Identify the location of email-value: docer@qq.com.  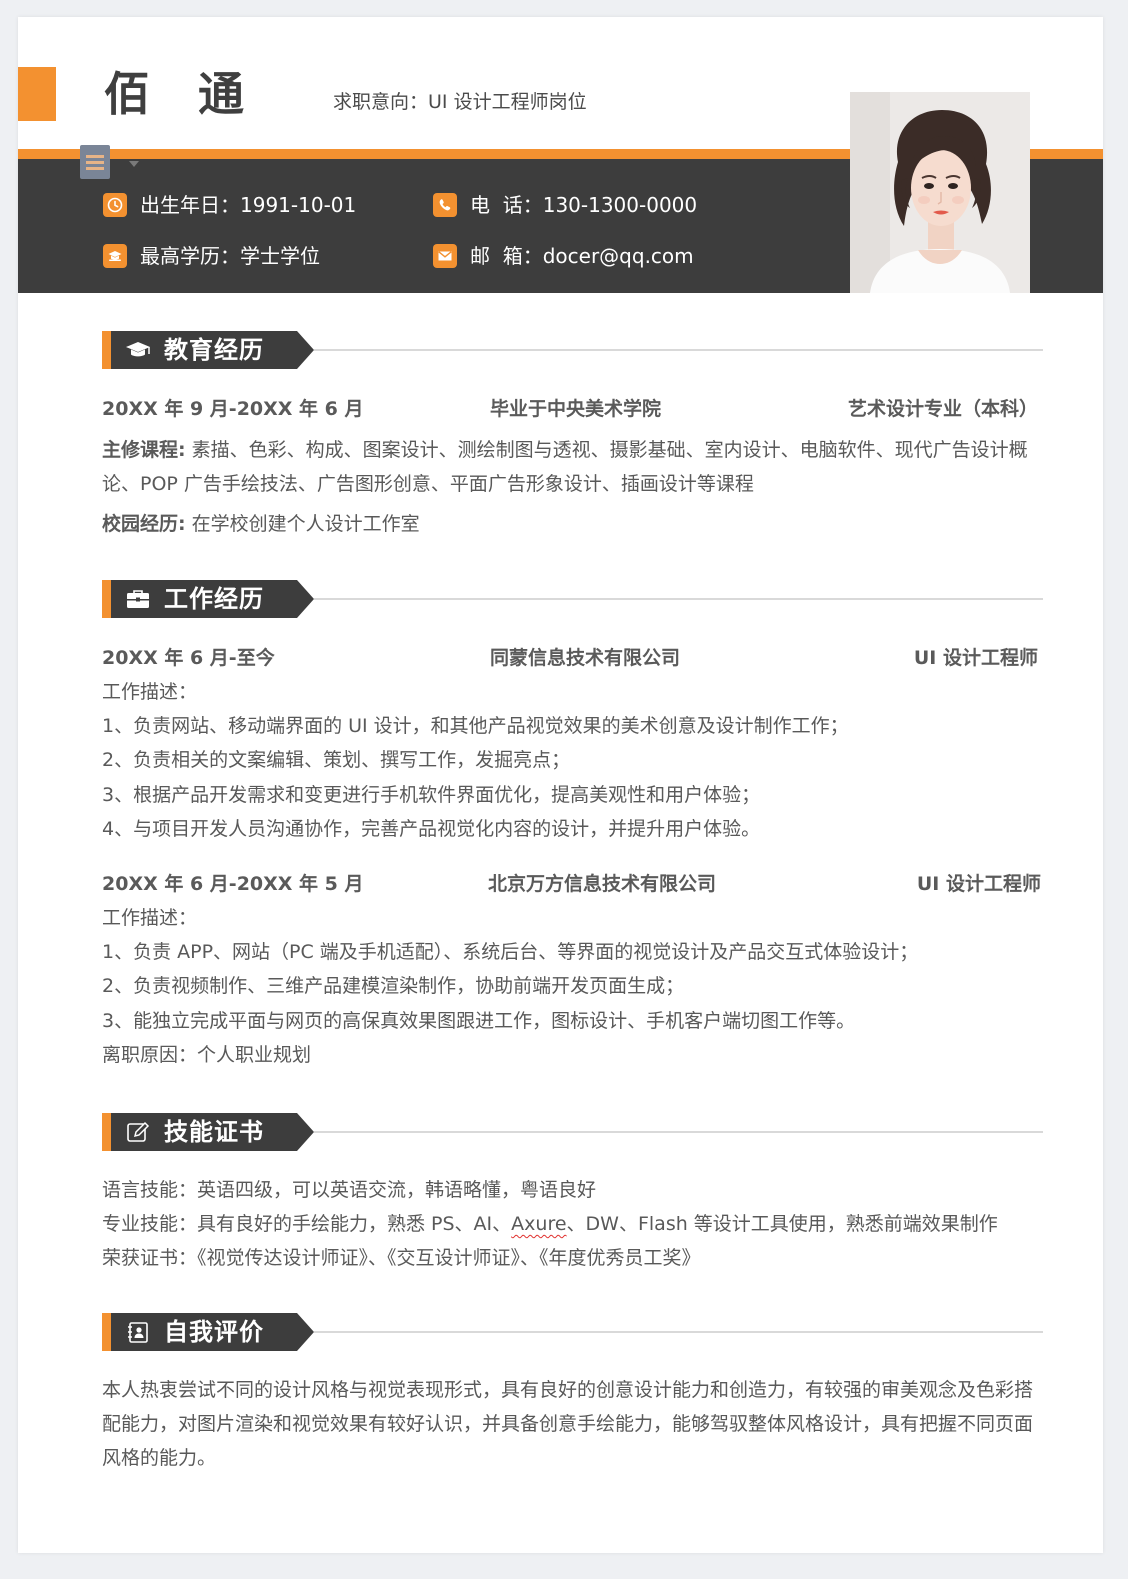
(618, 256).